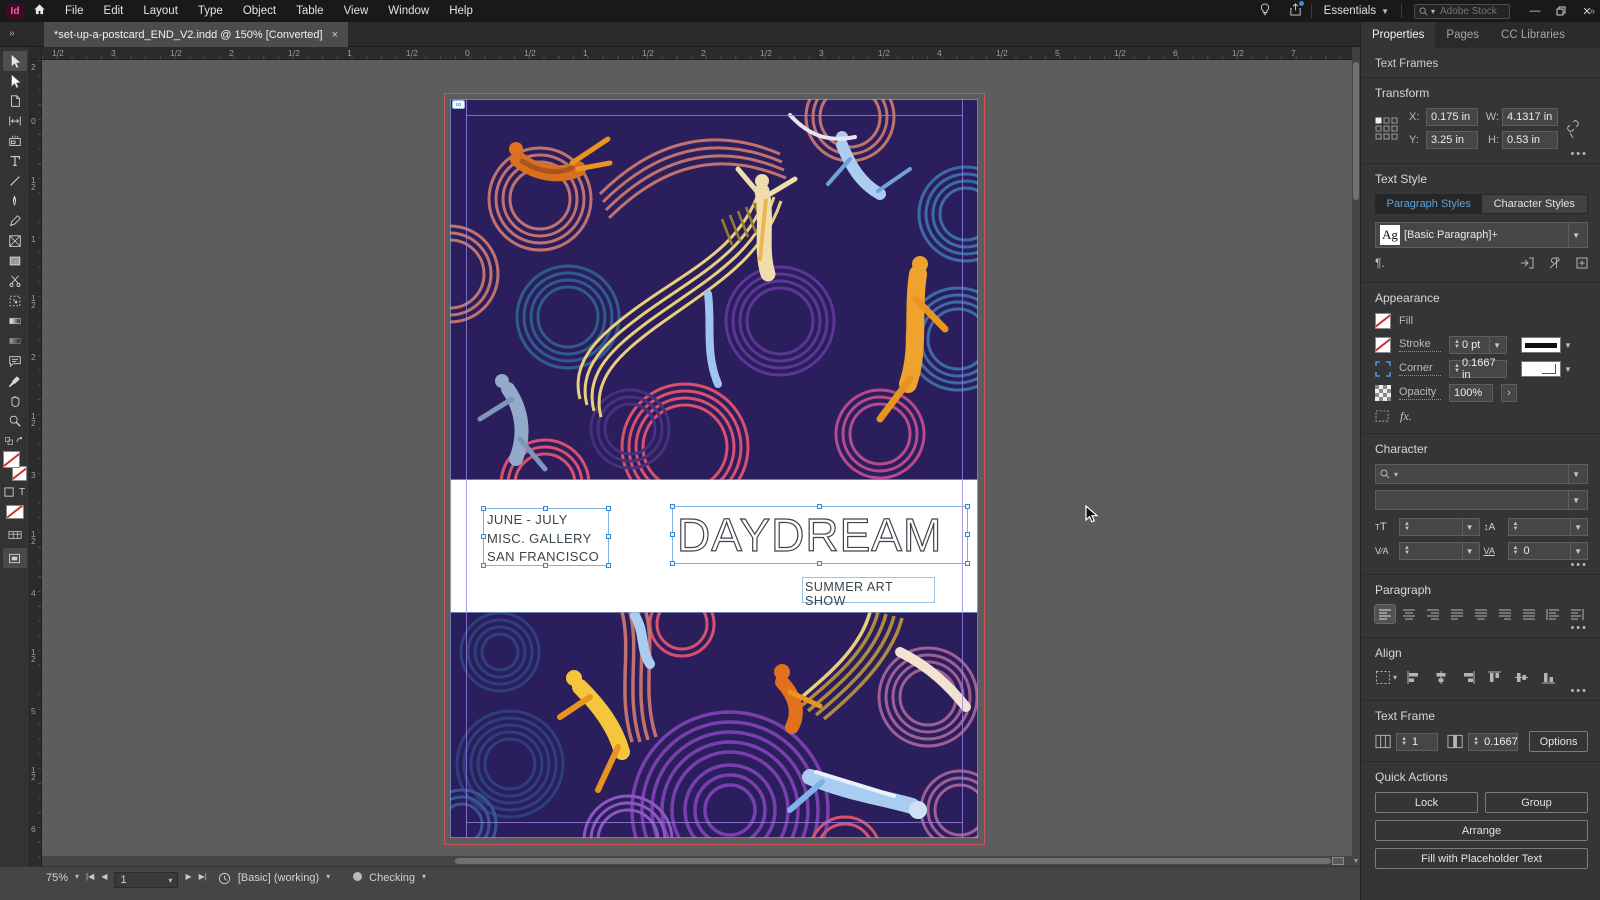 This screenshot has width=1600, height=900. What do you see at coordinates (77, 876) in the screenshot?
I see `zoom-chevron-icon: ▾` at bounding box center [77, 876].